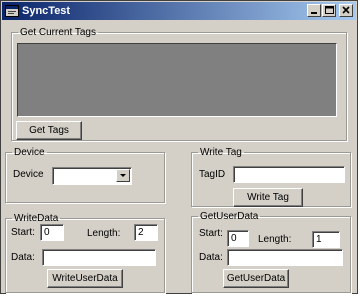 The image size is (360, 296). I want to click on close-button, so click(346, 10).